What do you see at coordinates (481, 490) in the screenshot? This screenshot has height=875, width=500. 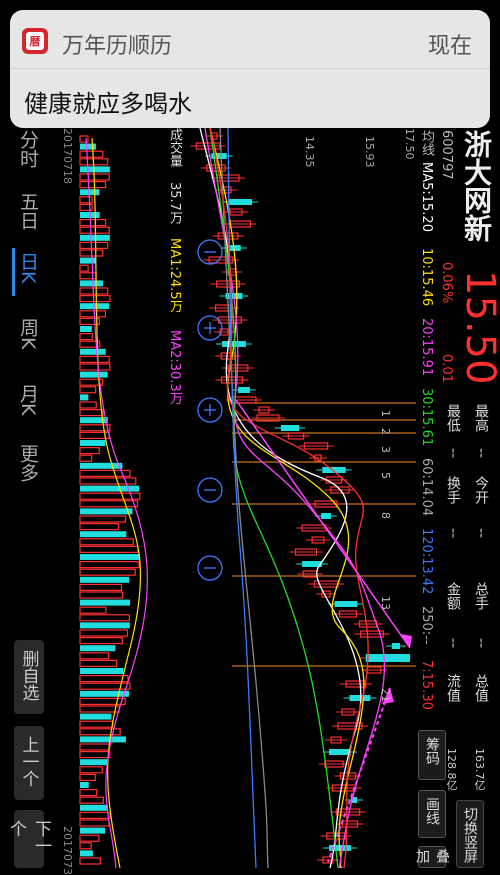 I see `stat-open-label: 今开` at bounding box center [481, 490].